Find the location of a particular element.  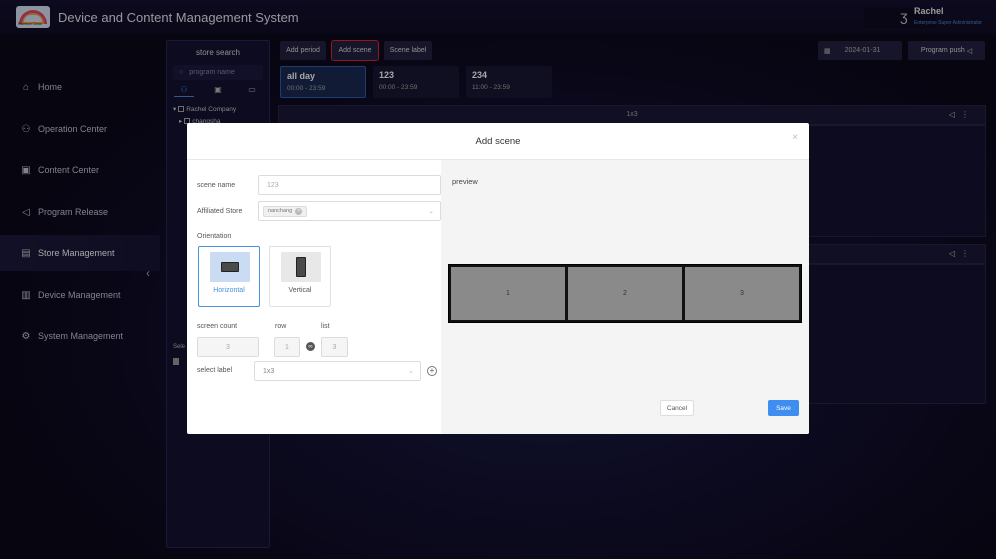

modal-header: Add scene × is located at coordinates (498, 141).